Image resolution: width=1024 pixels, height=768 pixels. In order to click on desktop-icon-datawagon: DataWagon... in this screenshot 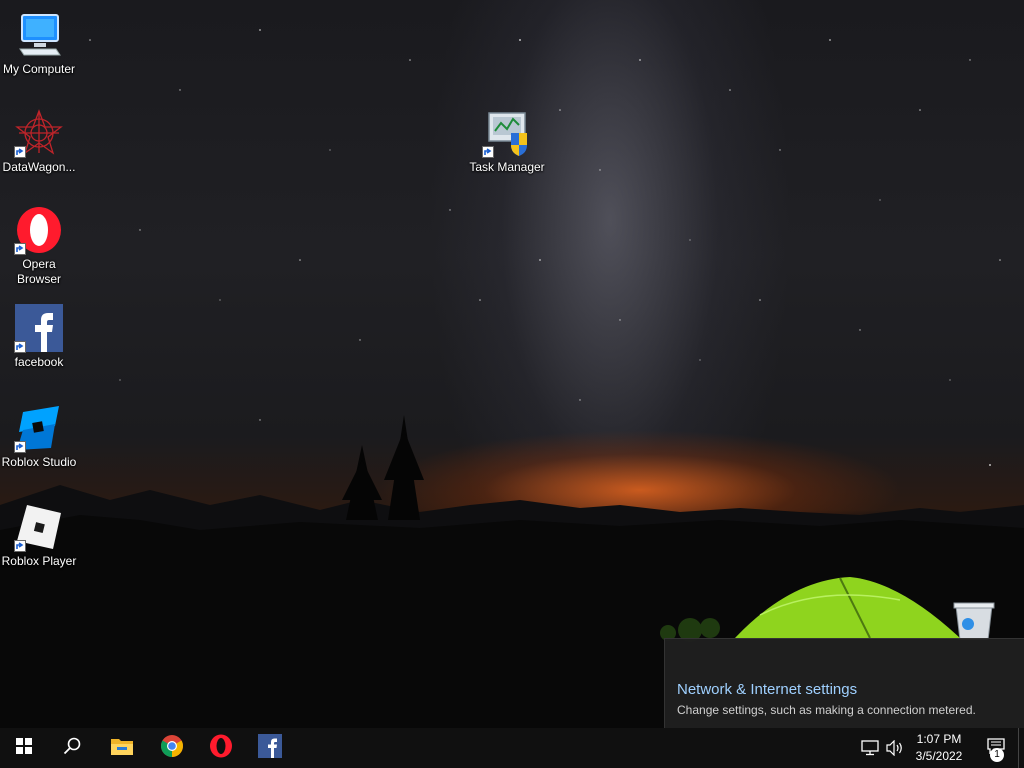, I will do `click(39, 141)`.